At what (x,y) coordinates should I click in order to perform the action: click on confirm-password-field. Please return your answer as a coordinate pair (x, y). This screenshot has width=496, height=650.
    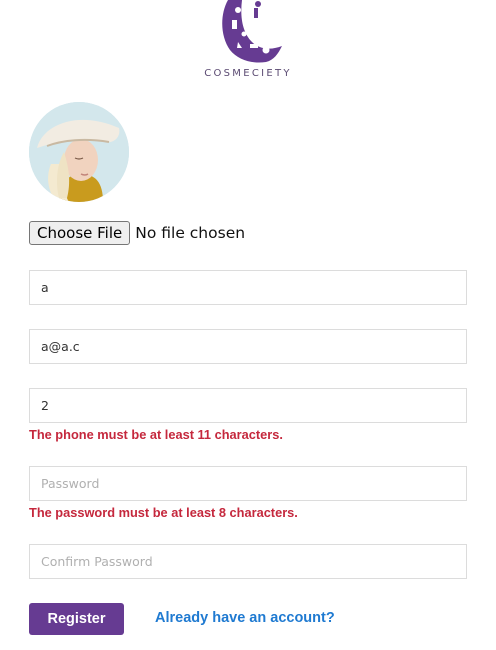
    Looking at the image, I should click on (248, 561).